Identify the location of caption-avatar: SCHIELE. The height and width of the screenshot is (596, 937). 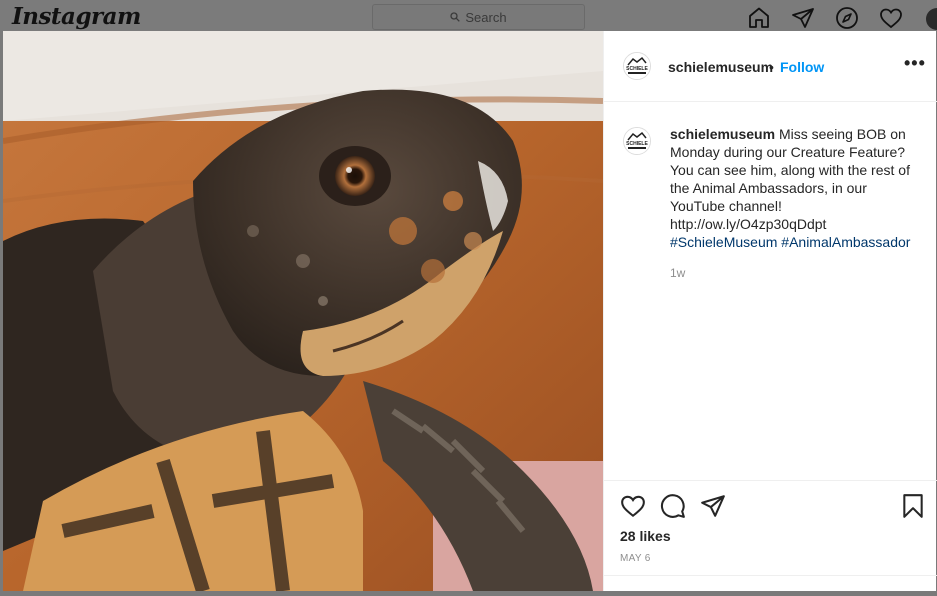
(637, 141).